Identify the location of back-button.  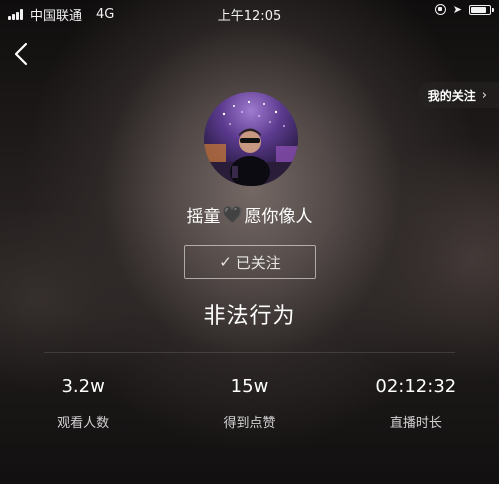
(22, 54).